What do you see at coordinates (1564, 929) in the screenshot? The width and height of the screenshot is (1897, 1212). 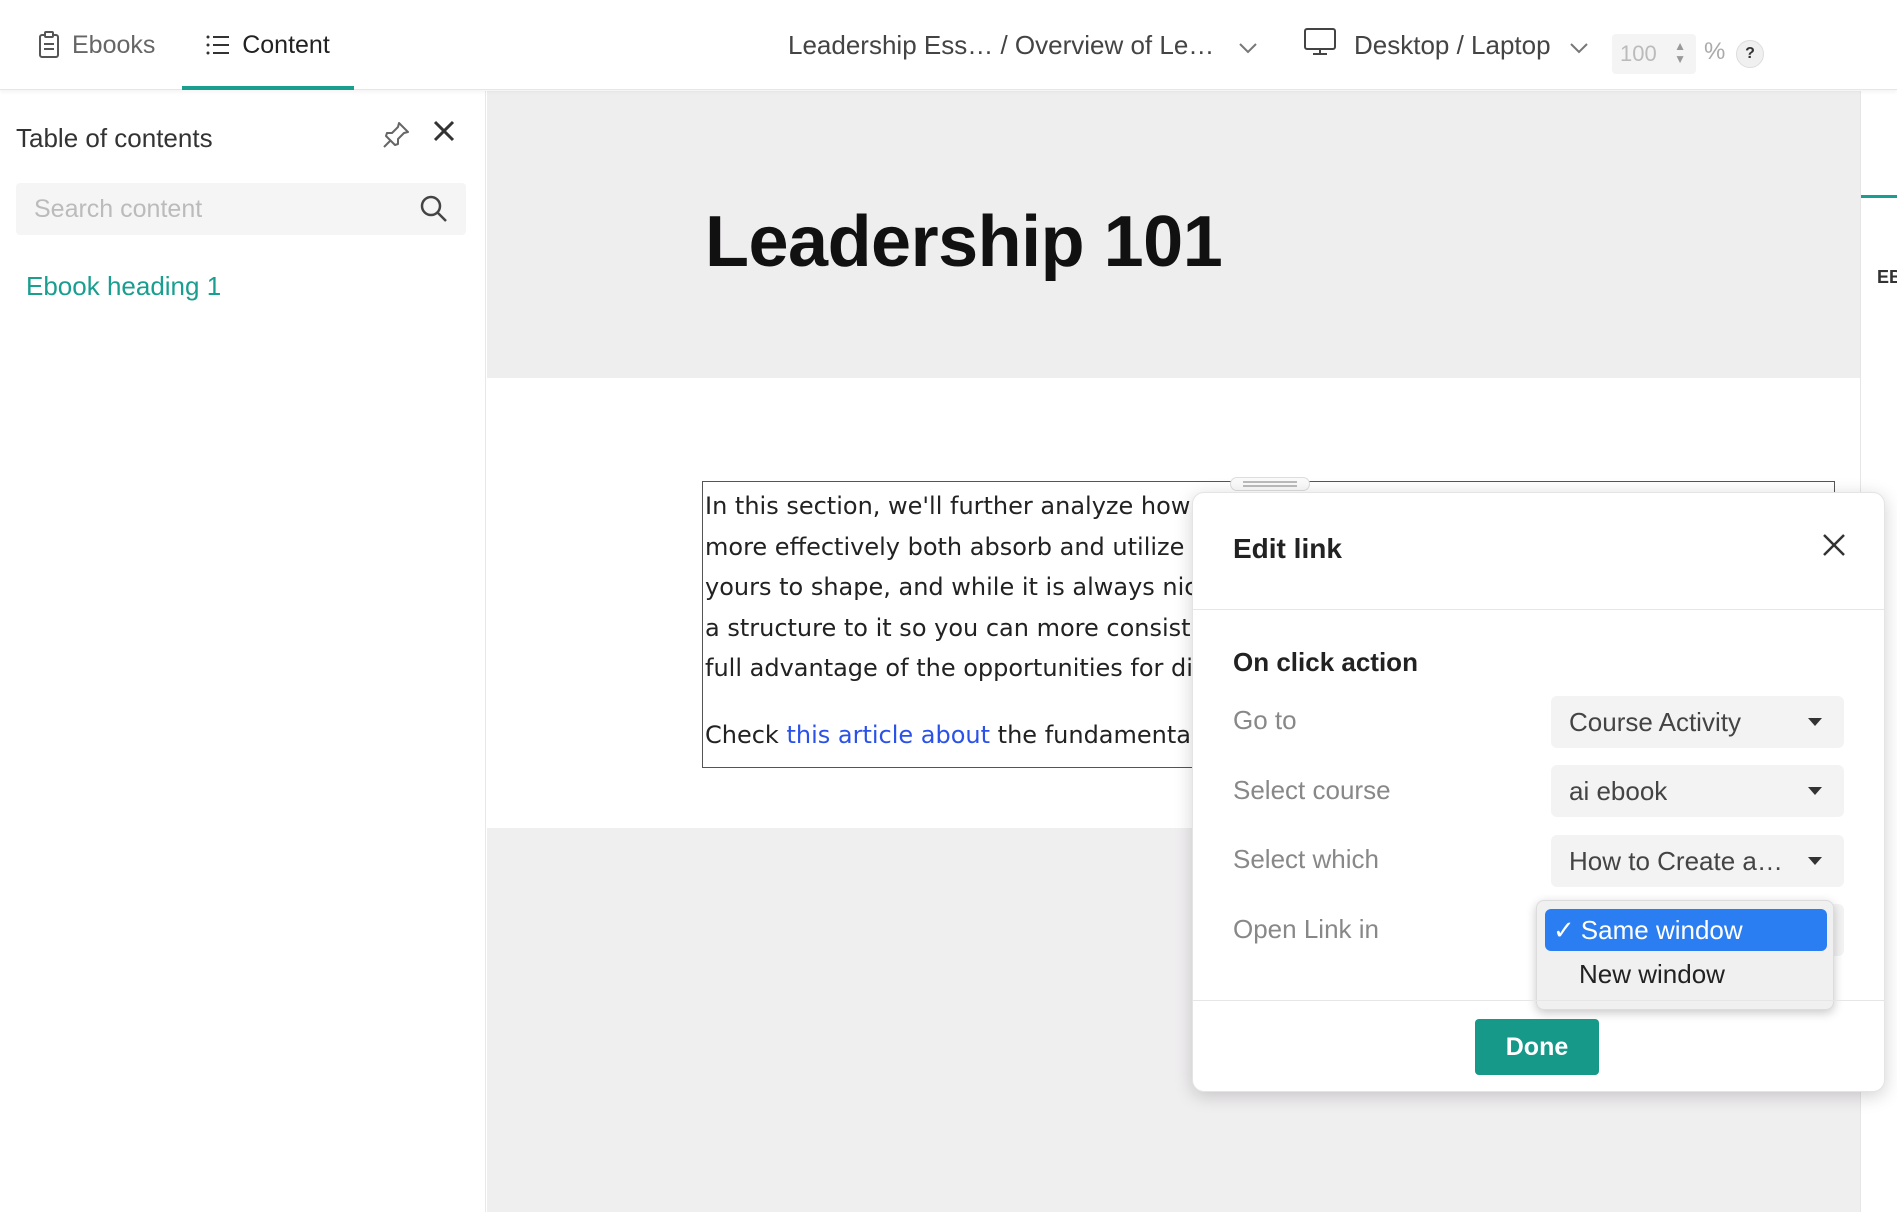 I see `checkmark-icon: ✓` at bounding box center [1564, 929].